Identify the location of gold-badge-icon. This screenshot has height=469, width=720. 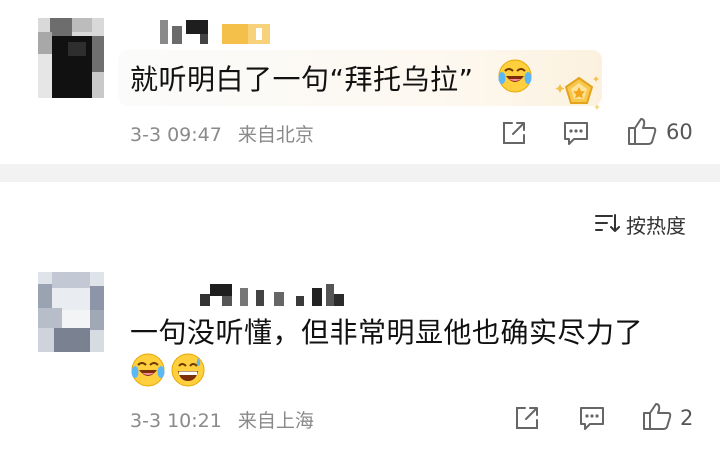
(578, 93).